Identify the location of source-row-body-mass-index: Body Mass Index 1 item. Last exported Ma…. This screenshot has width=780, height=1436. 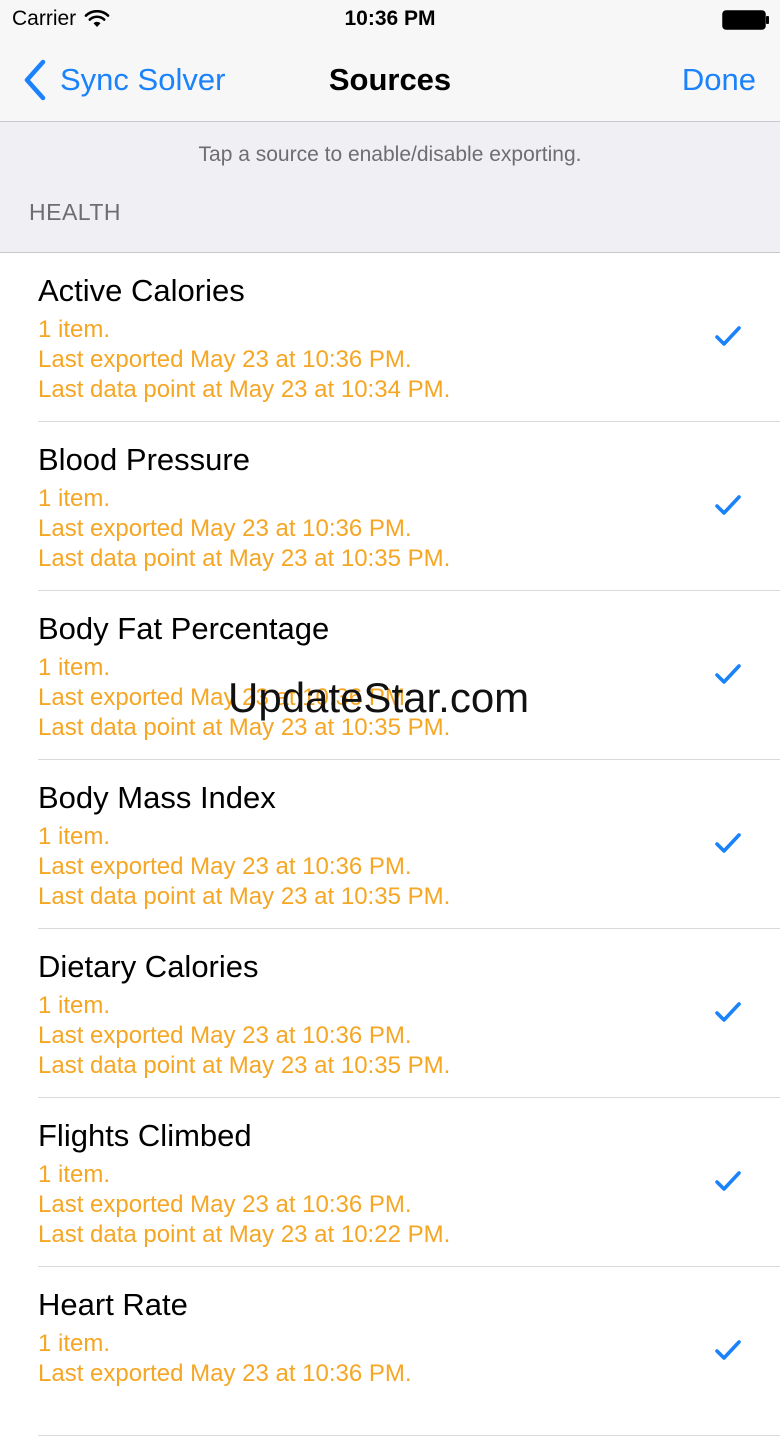
(390, 844).